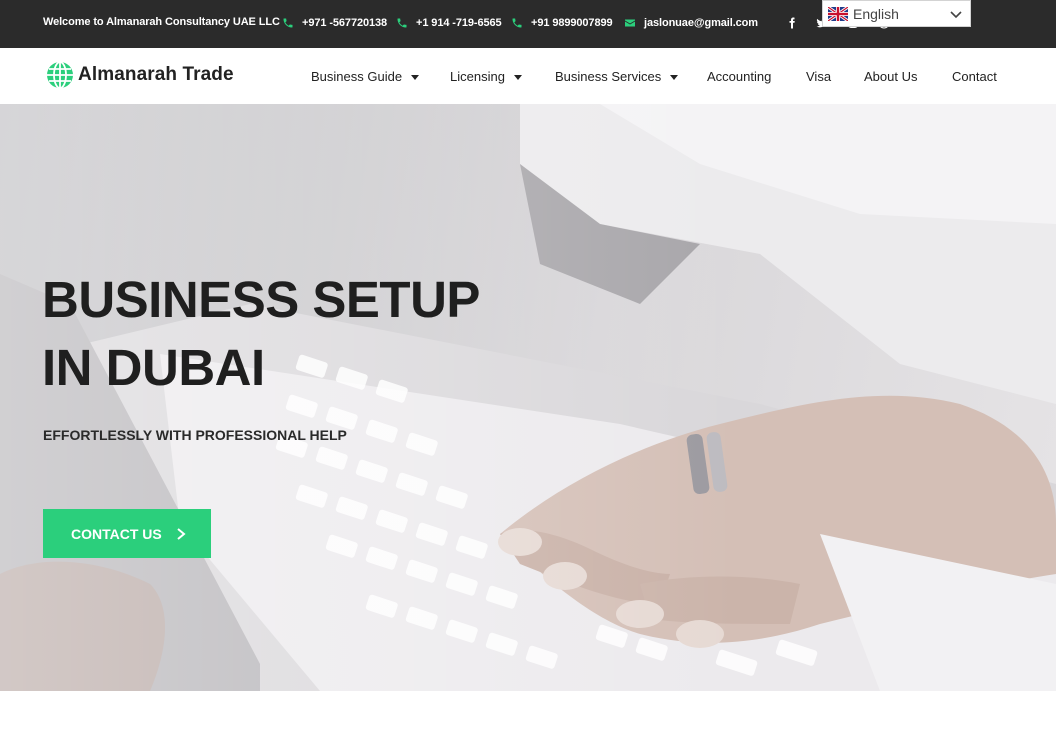 The image size is (1056, 755). I want to click on phone-contact-uae: +971 -567720138, so click(334, 23).